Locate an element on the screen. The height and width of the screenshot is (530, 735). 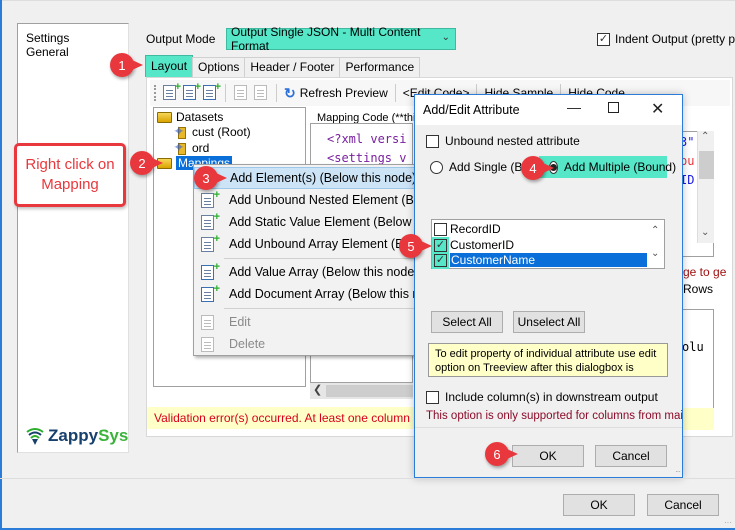
add-single-radio: Add Single (Bound) is located at coordinates (479, 167).